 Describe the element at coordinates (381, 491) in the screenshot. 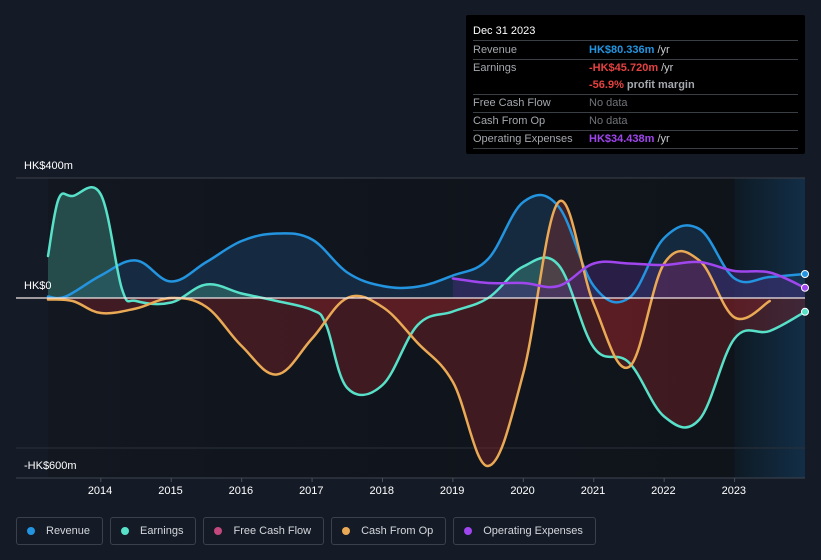

I see `x-tick-label-2018: 2018` at that location.